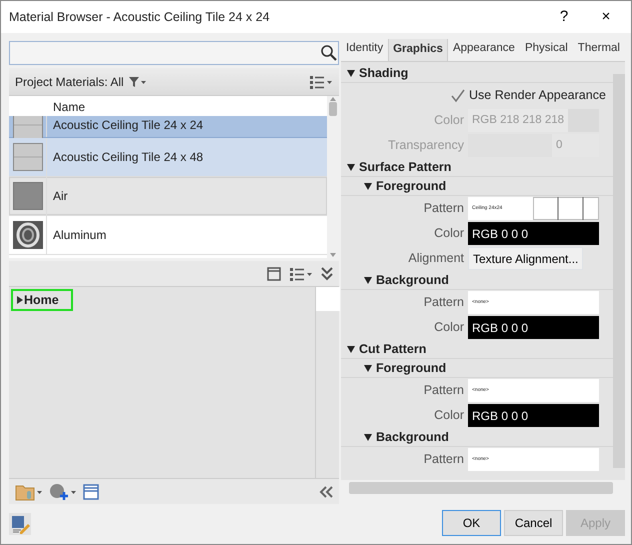 The width and height of the screenshot is (632, 545). Describe the element at coordinates (606, 17) in the screenshot. I see `close-button: ×` at that location.